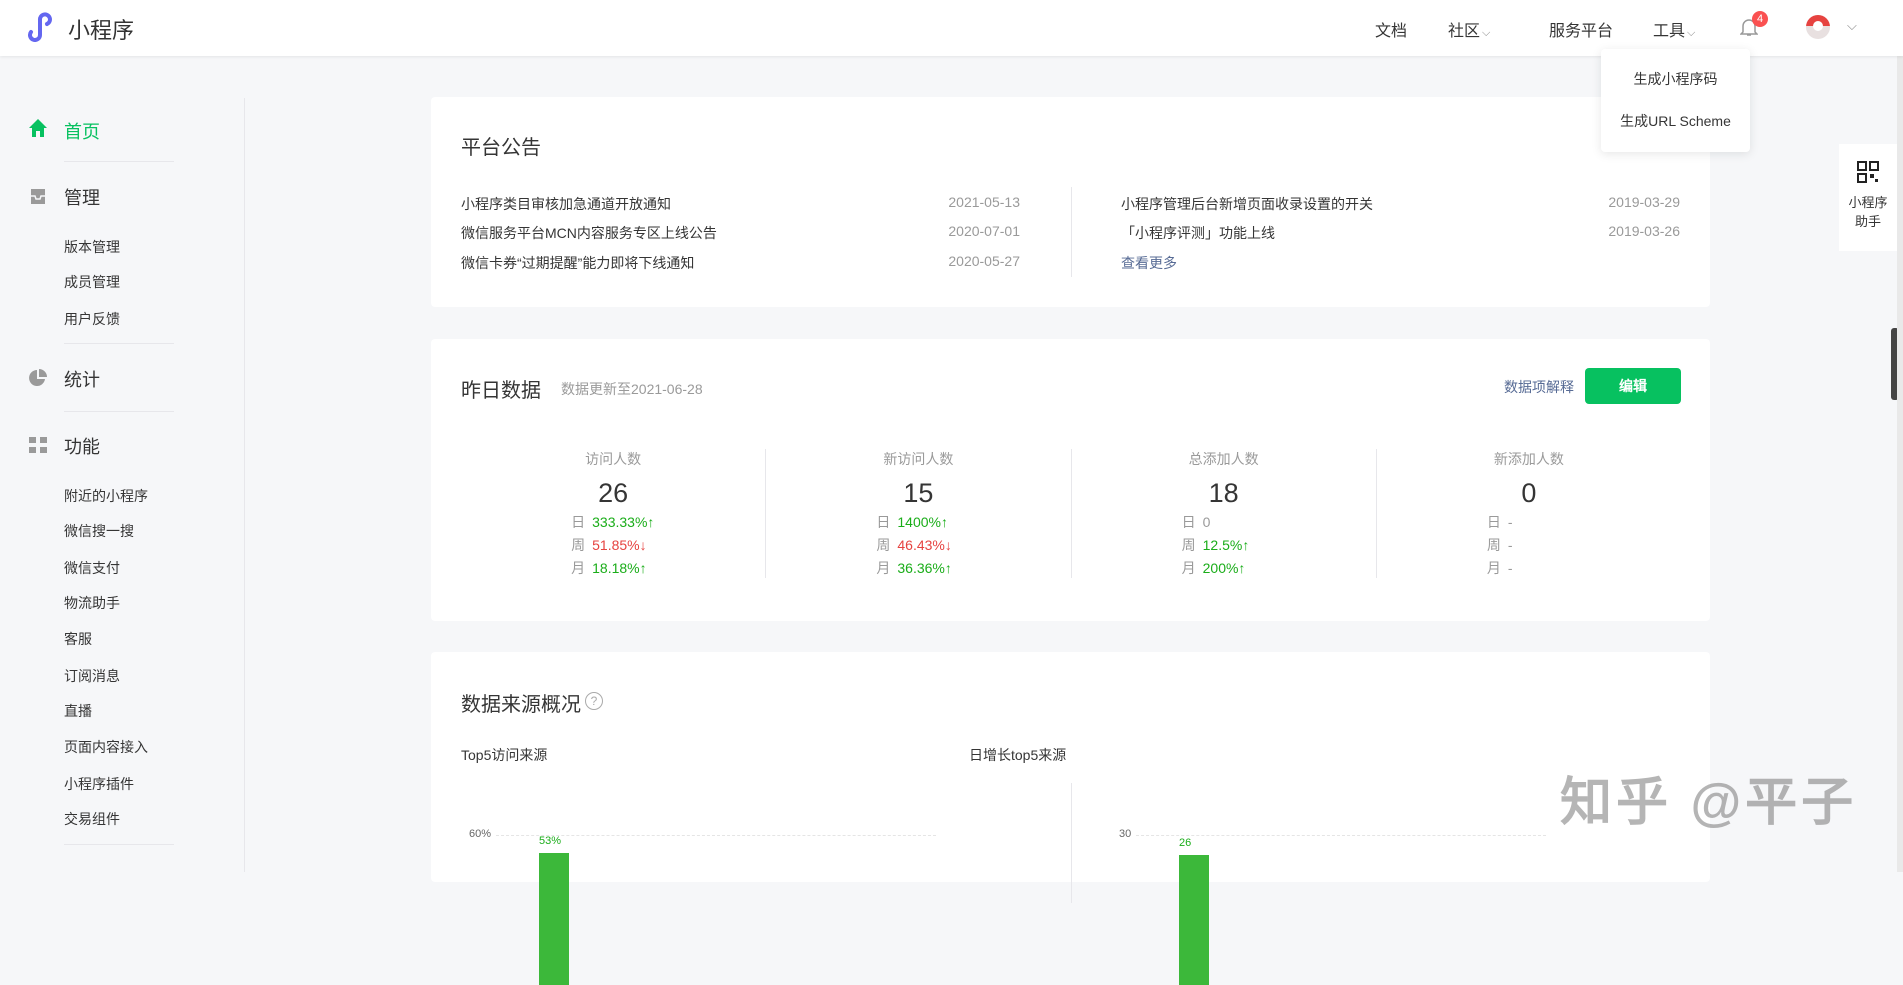 This screenshot has width=1903, height=985. I want to click on stat-change-row: 日1400%↑, so click(918, 522).